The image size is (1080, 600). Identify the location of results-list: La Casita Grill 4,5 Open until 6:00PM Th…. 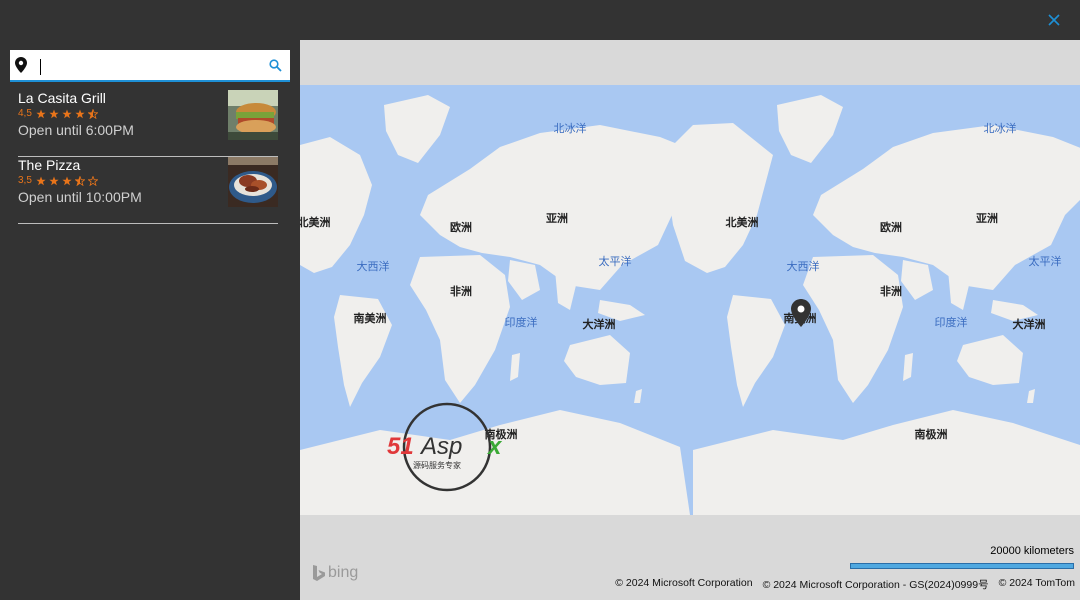
(148, 157).